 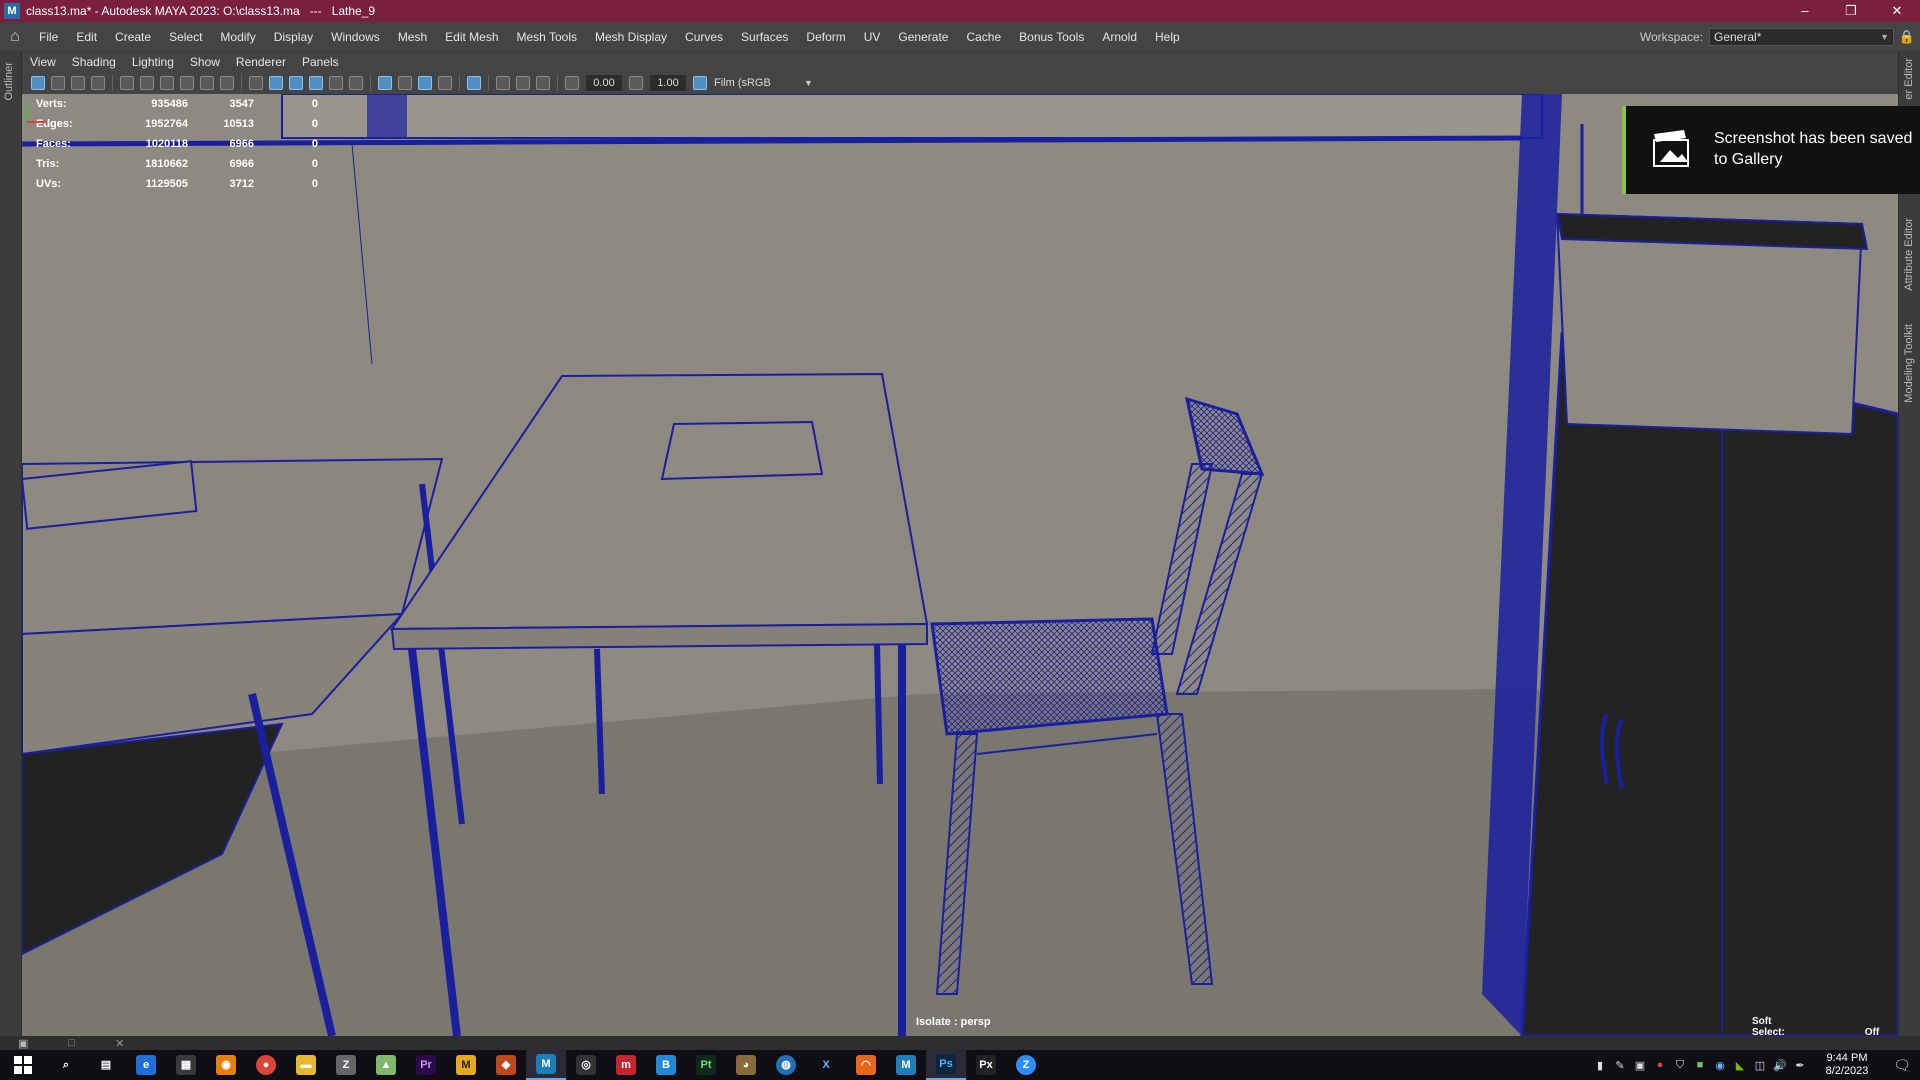 I want to click on menu-select: Select, so click(x=185, y=37).